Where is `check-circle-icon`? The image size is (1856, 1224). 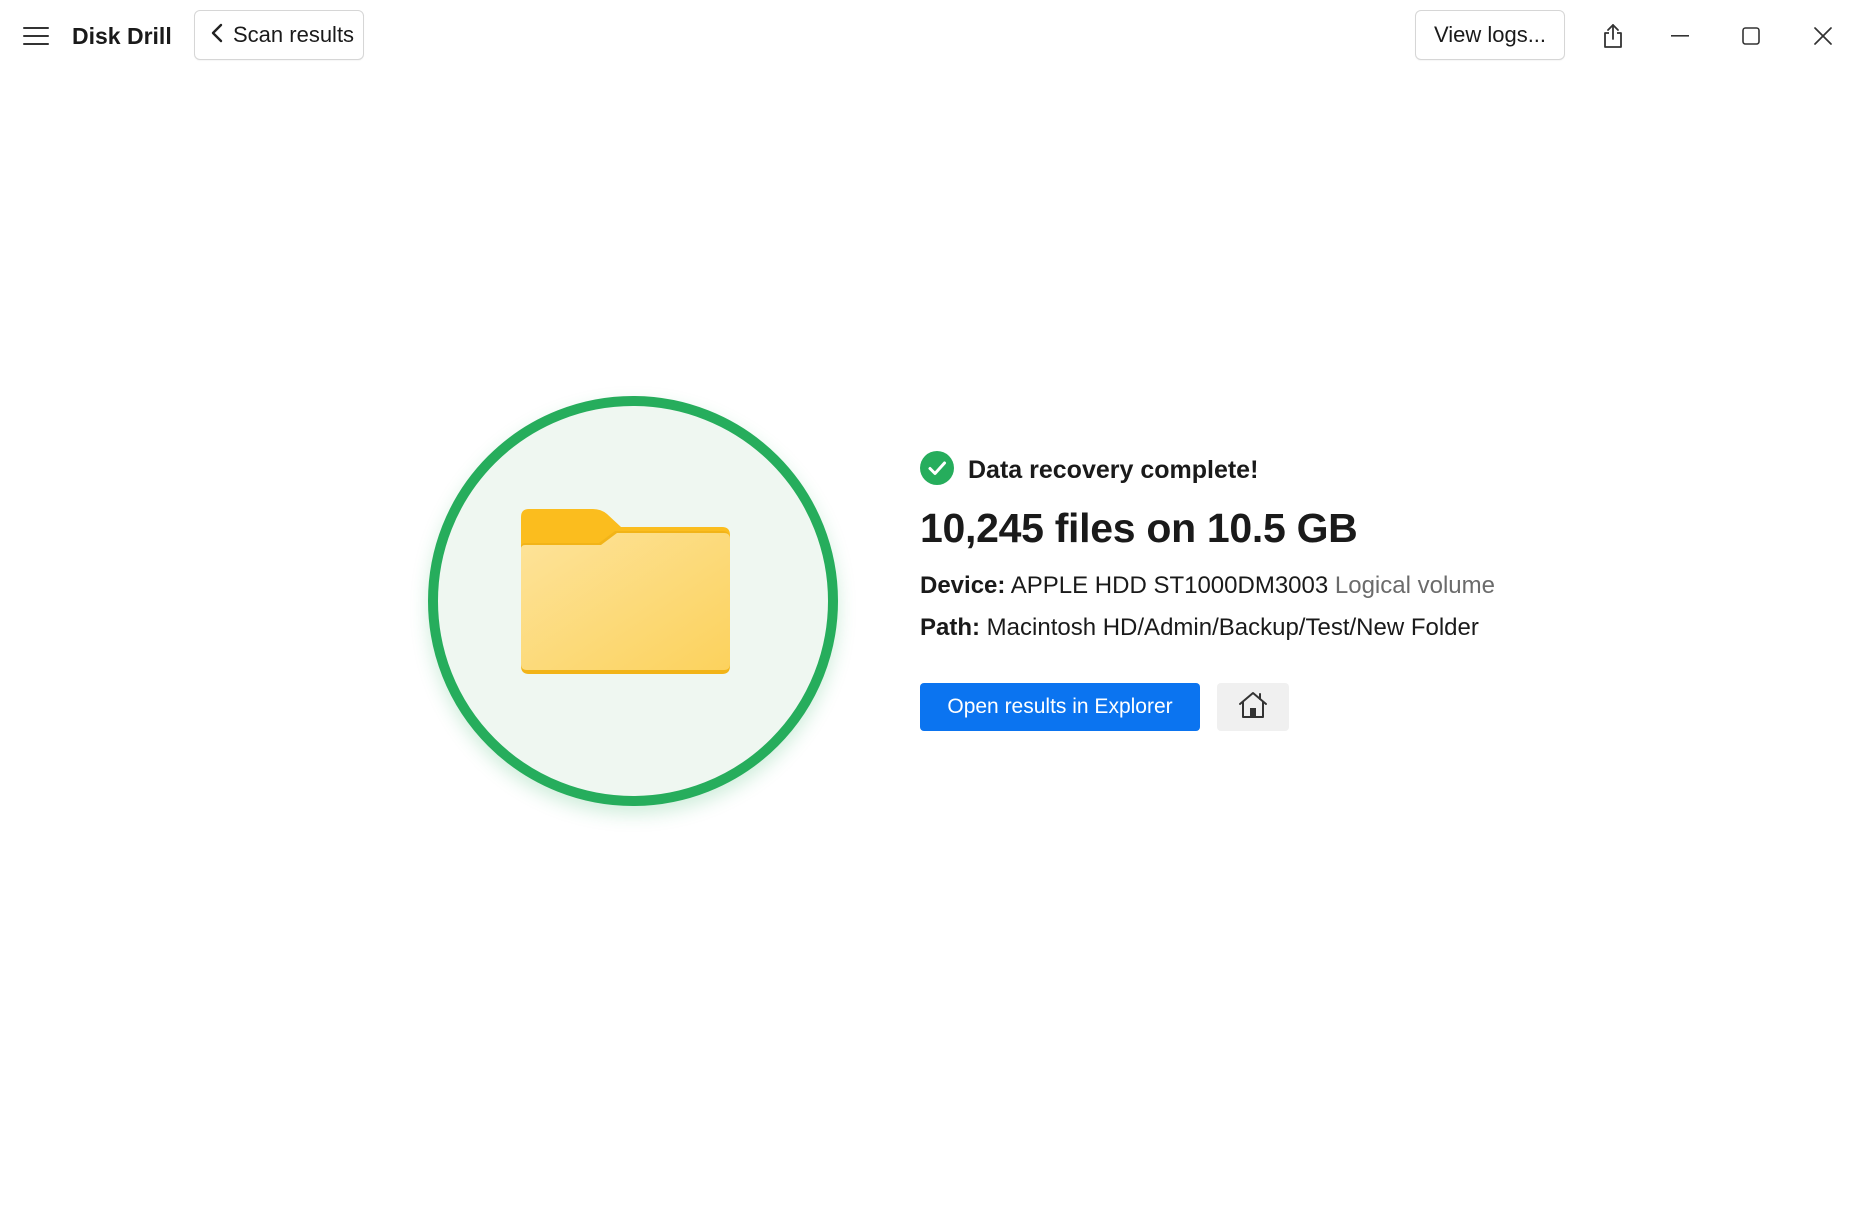 check-circle-icon is located at coordinates (937, 470).